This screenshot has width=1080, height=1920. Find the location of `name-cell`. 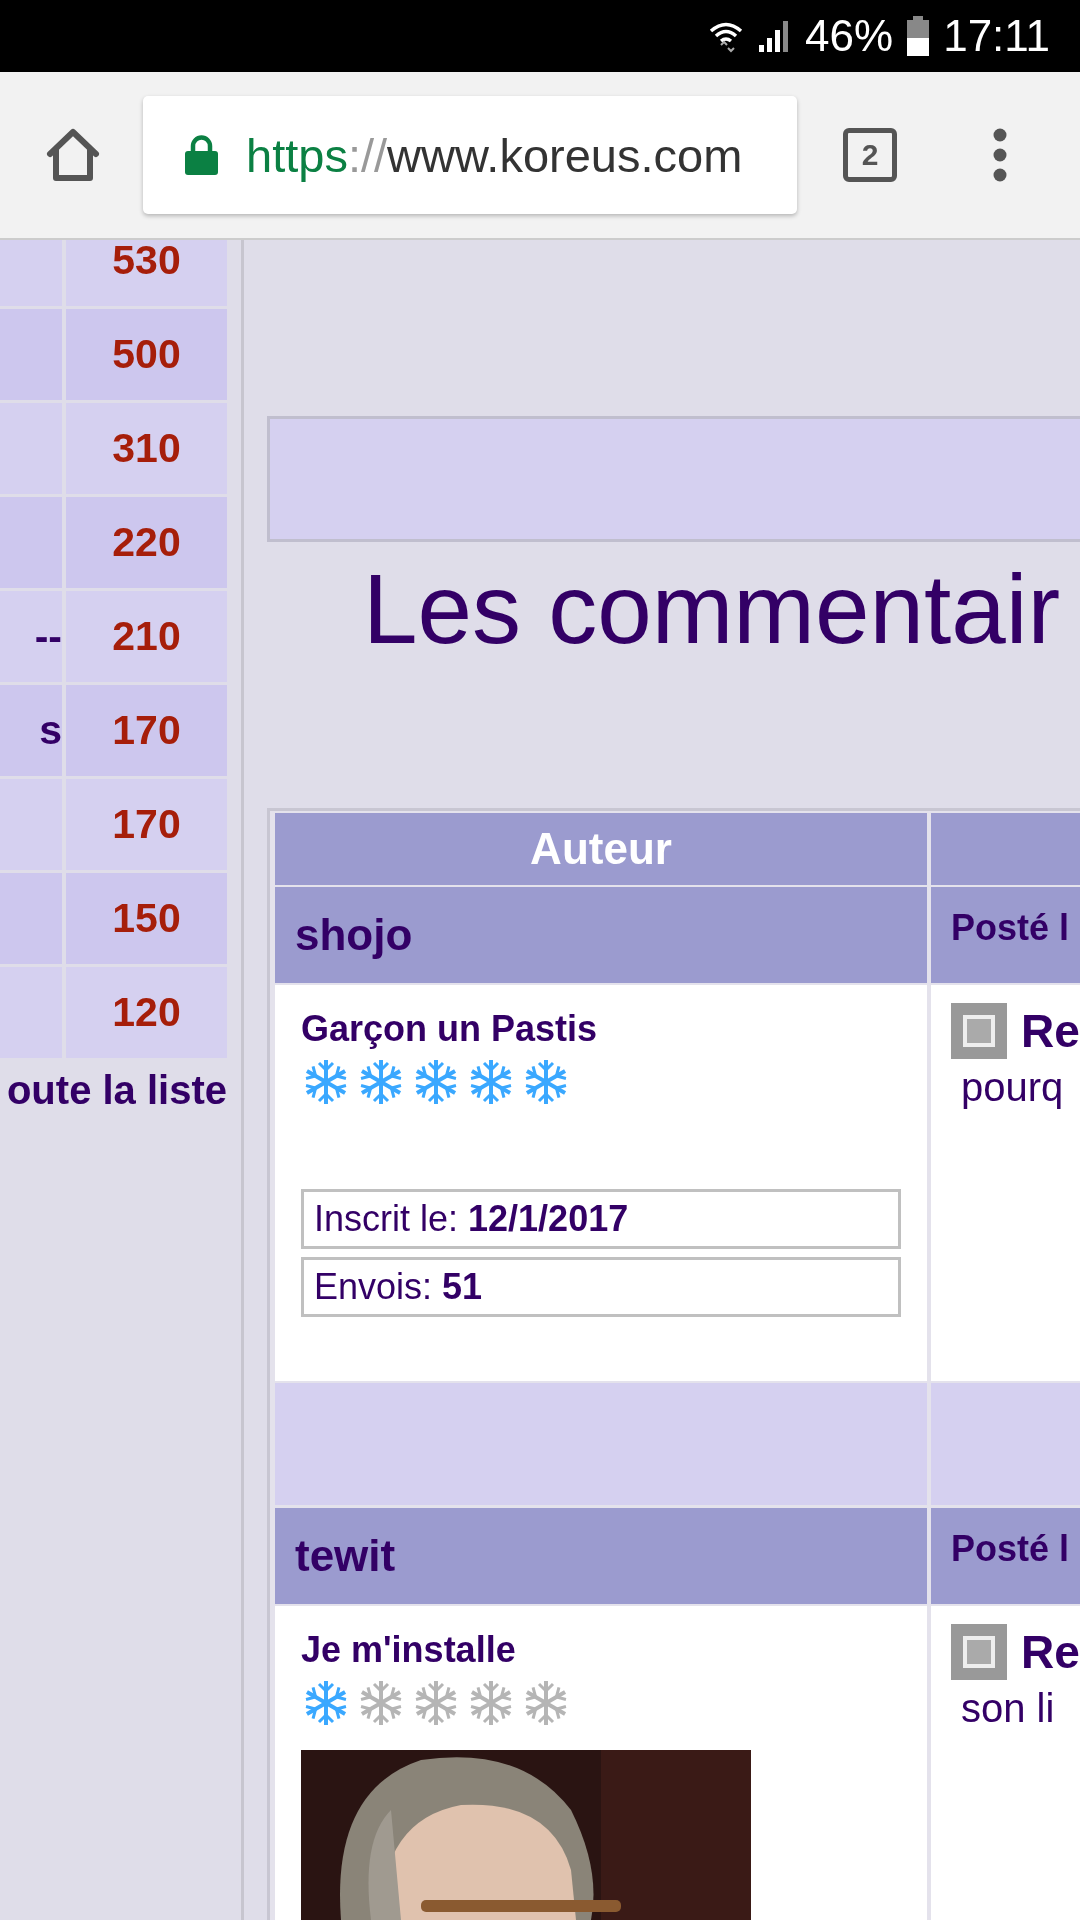

name-cell is located at coordinates (31, 273).